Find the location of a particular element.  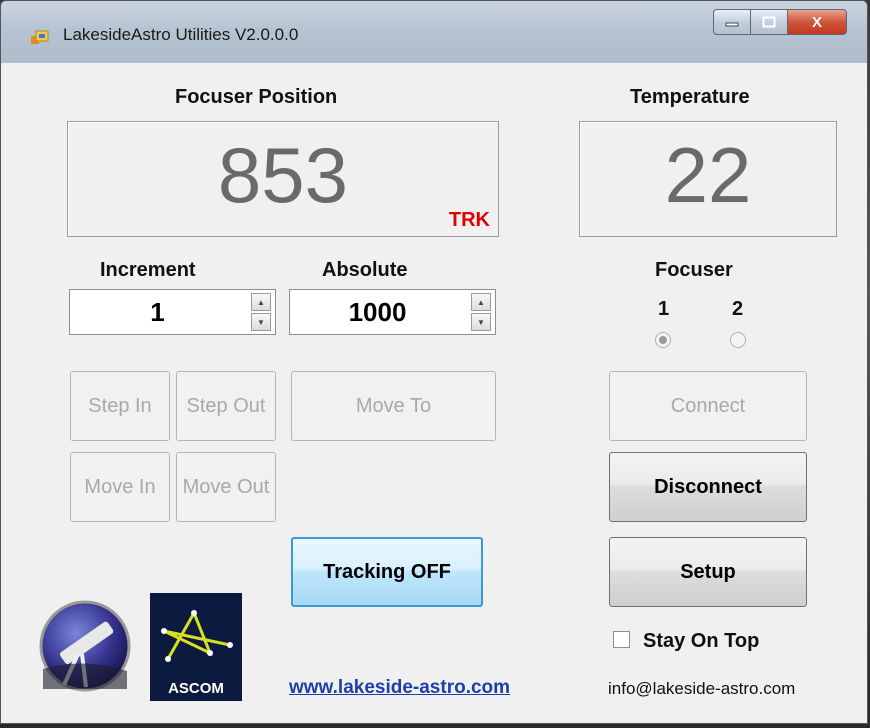

move-in-button: Move In is located at coordinates (120, 487).